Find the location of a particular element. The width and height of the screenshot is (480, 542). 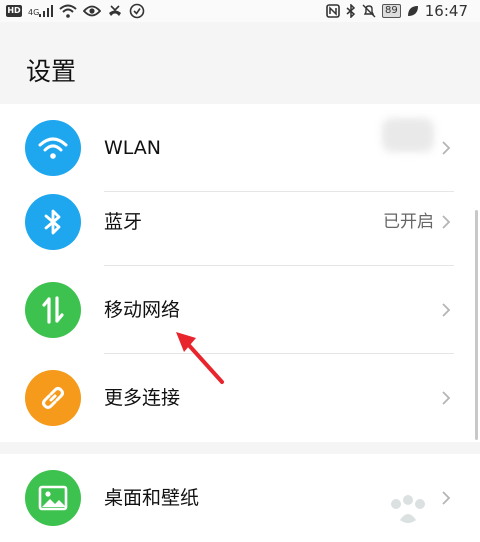

vpn-icon is located at coordinates (137, 11).